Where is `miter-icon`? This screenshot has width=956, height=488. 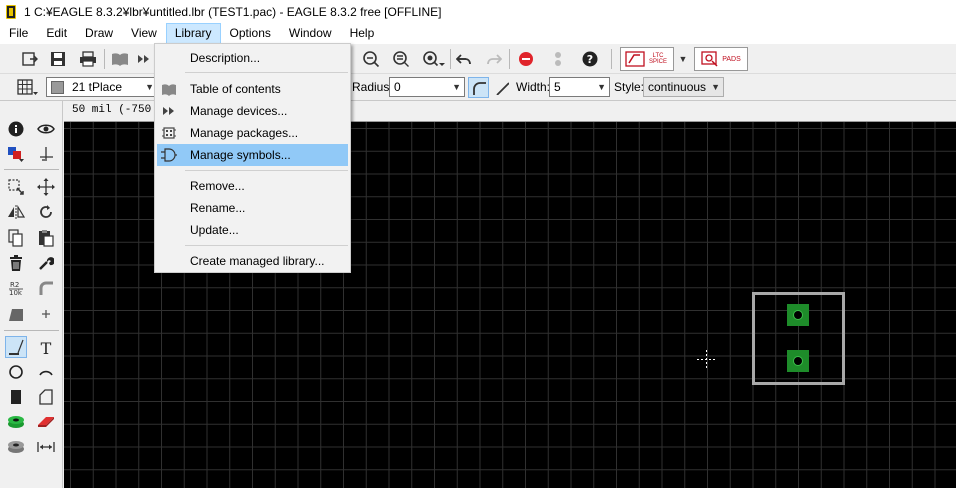 miter-icon is located at coordinates (46, 288).